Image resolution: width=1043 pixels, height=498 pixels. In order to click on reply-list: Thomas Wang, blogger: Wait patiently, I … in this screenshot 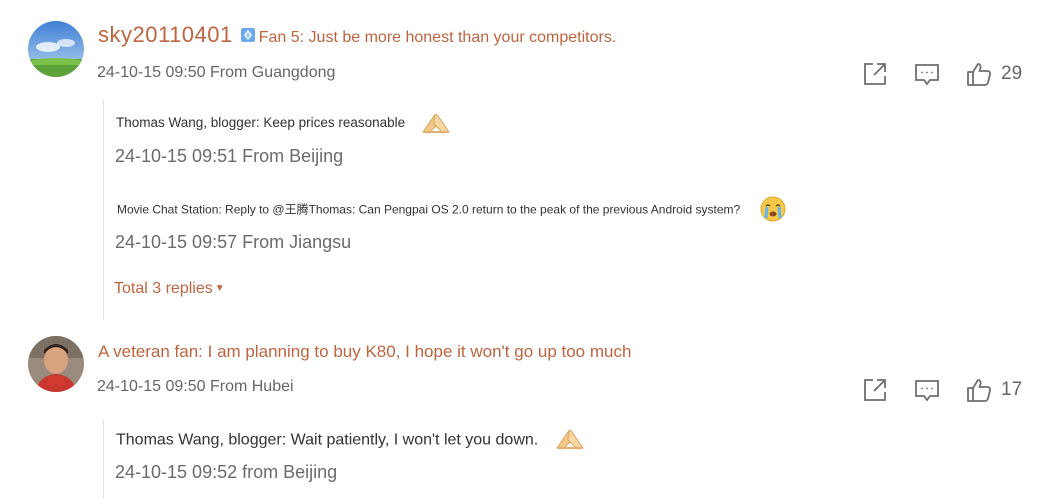, I will do `click(543, 459)`.